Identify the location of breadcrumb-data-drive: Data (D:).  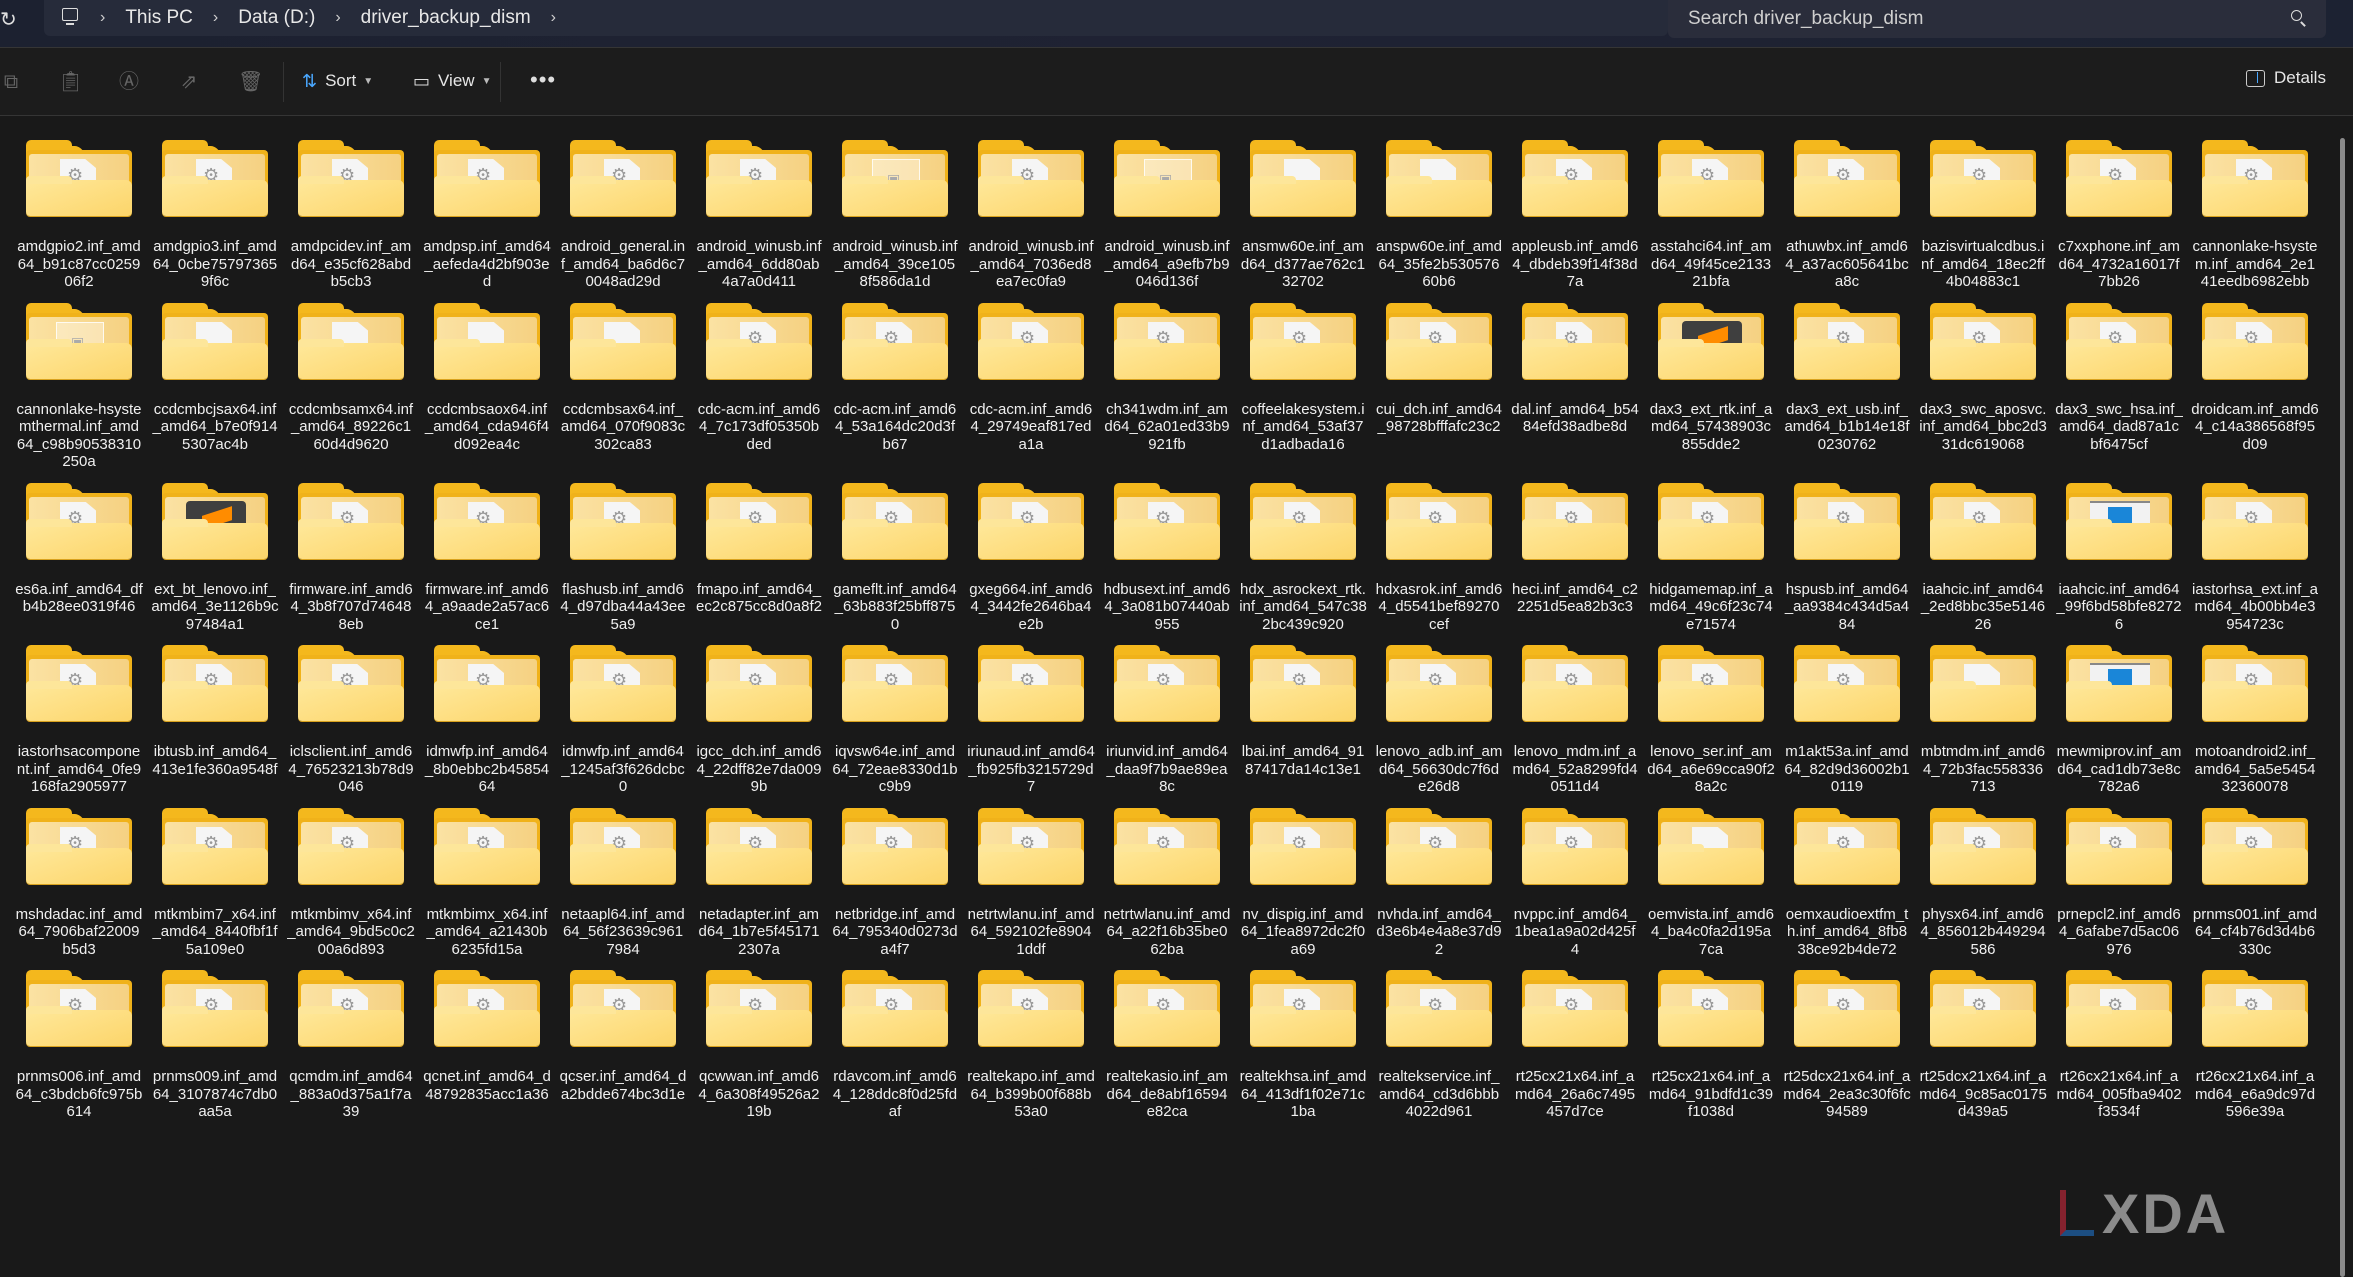
(276, 18).